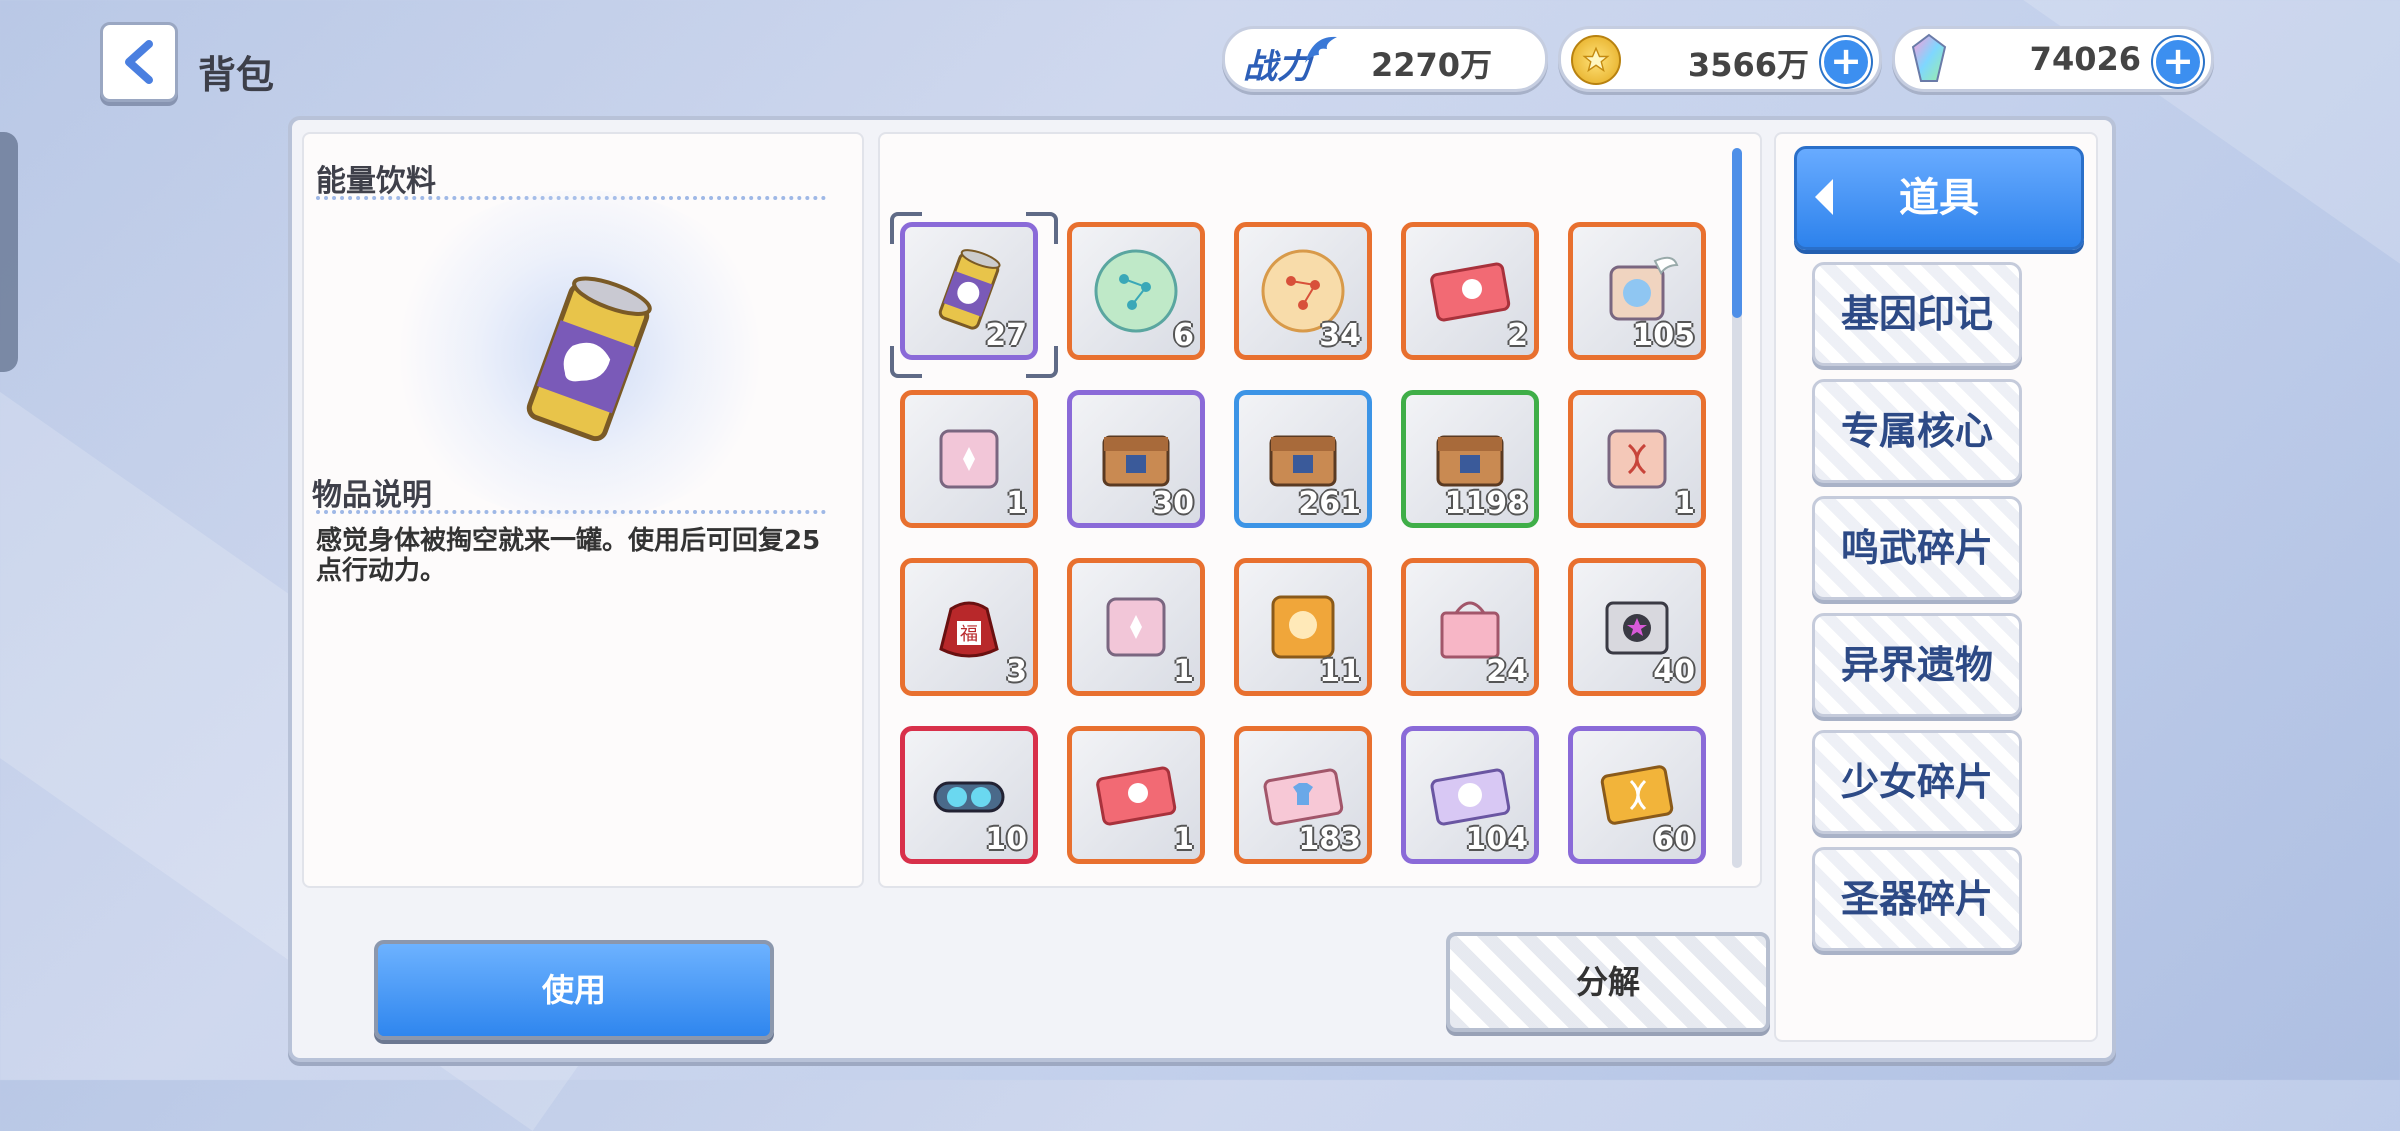 This screenshot has height=1131, width=2400. I want to click on power-value: 2270万, so click(1432, 65).